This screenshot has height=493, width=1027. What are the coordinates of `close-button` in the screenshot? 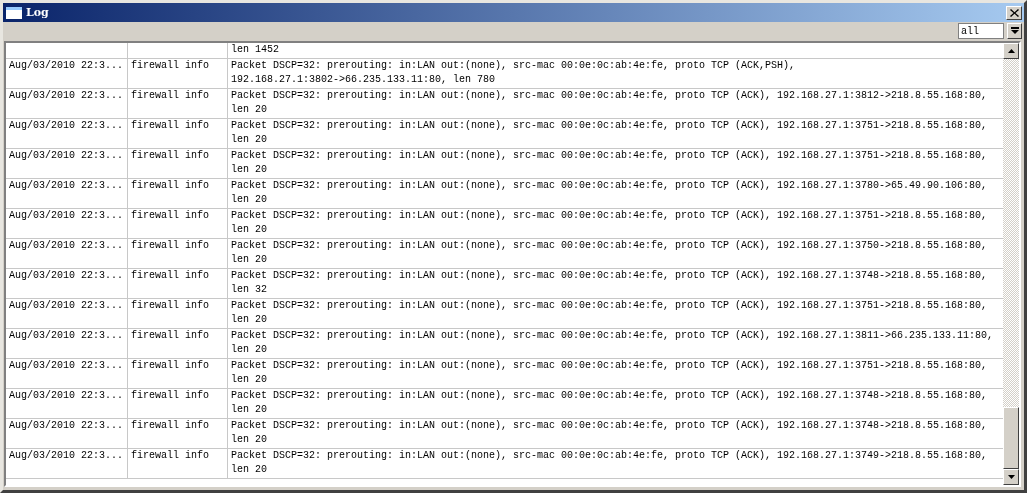 It's located at (1014, 12).